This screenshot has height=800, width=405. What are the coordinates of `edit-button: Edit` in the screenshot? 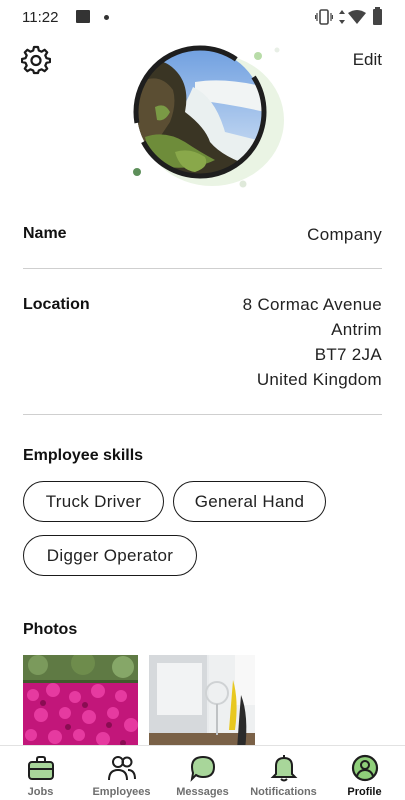 It's located at (367, 60).